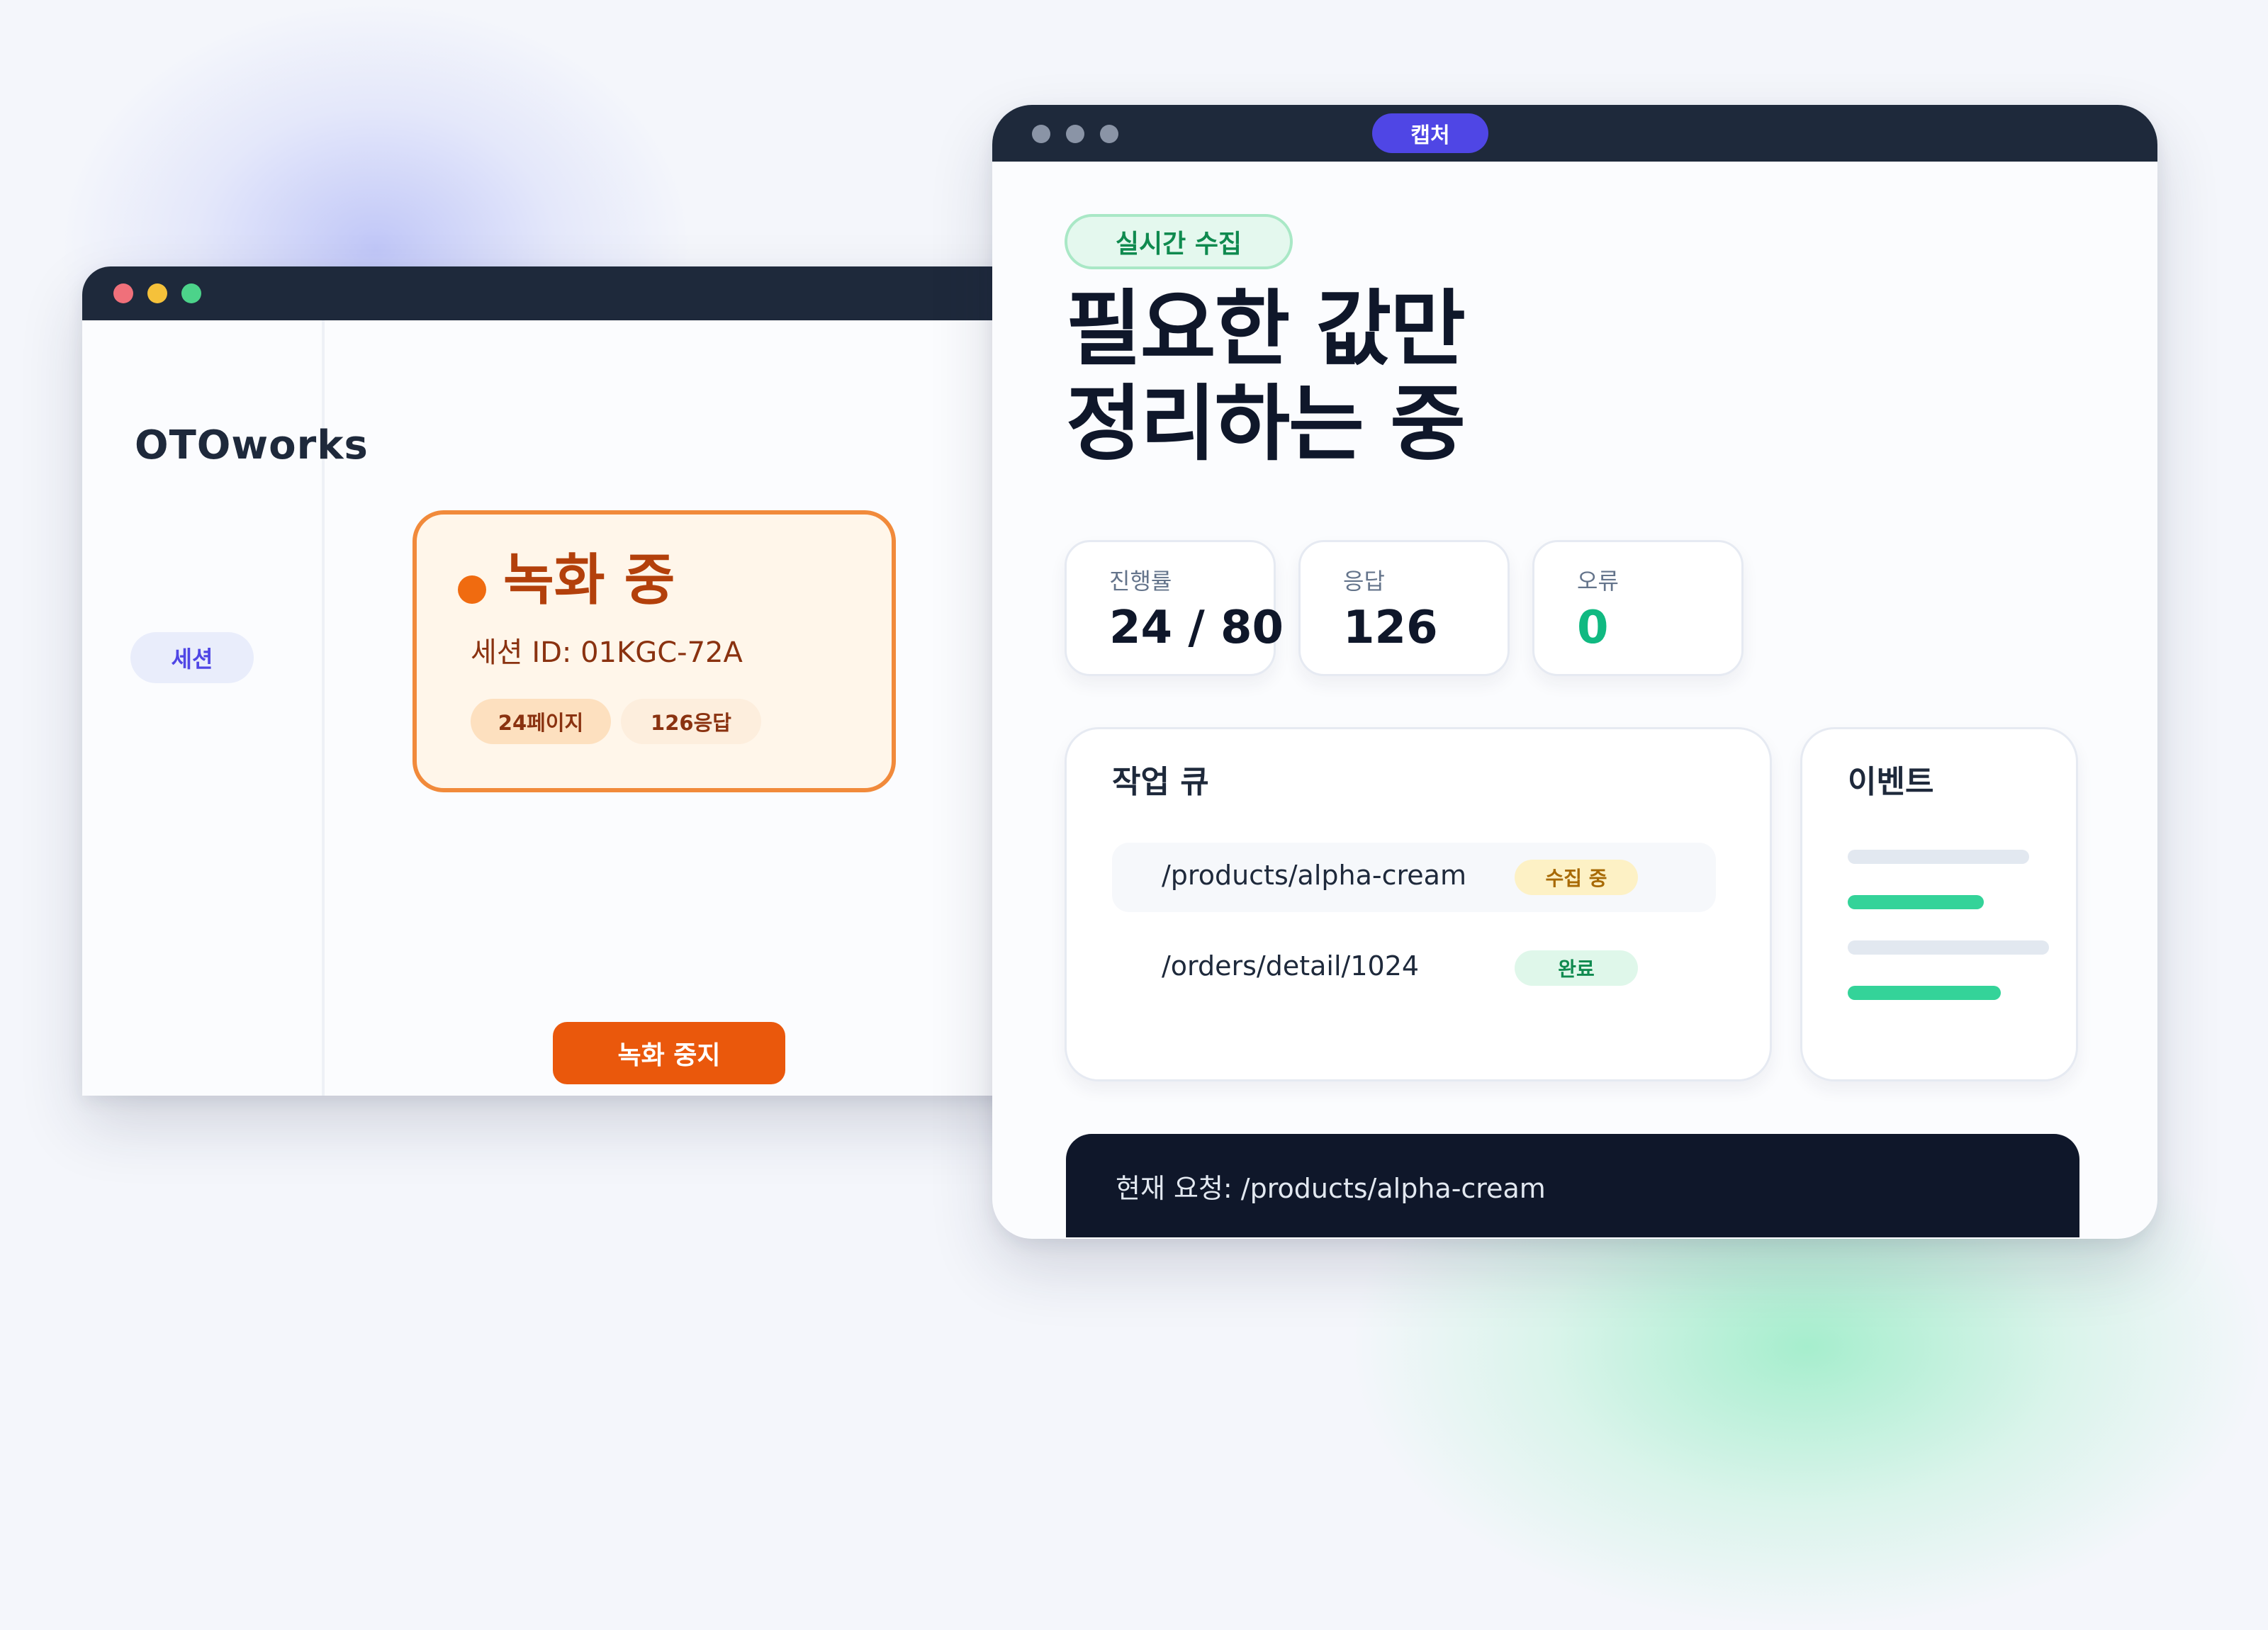 Image resolution: width=2268 pixels, height=1630 pixels. What do you see at coordinates (1430, 133) in the screenshot?
I see `capture-tab: 캡처` at bounding box center [1430, 133].